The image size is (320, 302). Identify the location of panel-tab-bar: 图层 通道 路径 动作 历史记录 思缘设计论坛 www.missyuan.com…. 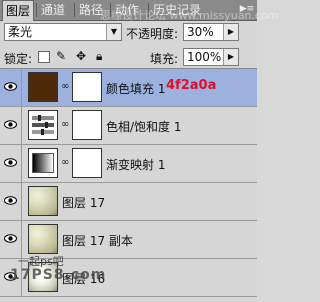
(139, 11).